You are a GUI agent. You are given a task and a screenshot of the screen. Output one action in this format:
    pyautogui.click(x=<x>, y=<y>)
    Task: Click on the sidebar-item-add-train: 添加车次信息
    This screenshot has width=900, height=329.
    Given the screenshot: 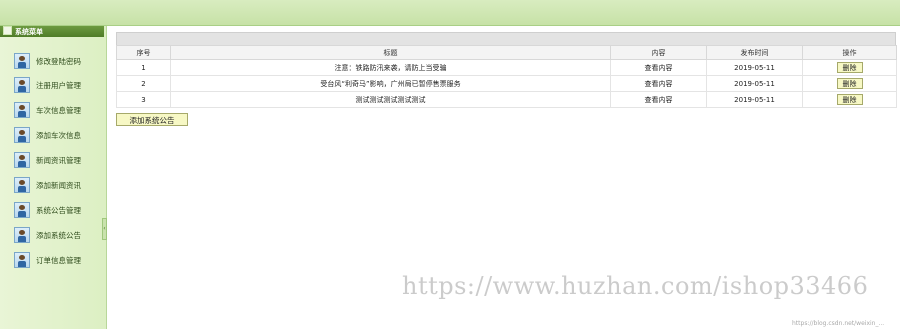 What is the action you would take?
    pyautogui.click(x=58, y=135)
    